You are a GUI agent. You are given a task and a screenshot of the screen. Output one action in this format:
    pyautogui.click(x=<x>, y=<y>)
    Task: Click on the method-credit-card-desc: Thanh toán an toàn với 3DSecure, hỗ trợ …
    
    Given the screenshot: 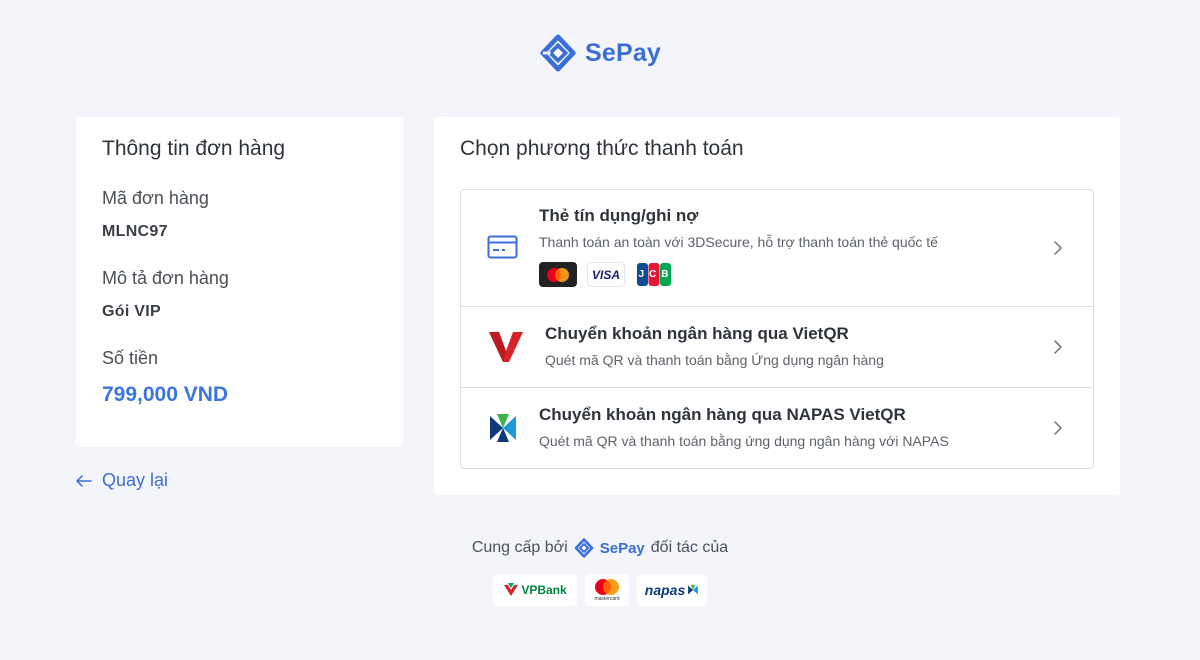 What is the action you would take?
    pyautogui.click(x=738, y=242)
    